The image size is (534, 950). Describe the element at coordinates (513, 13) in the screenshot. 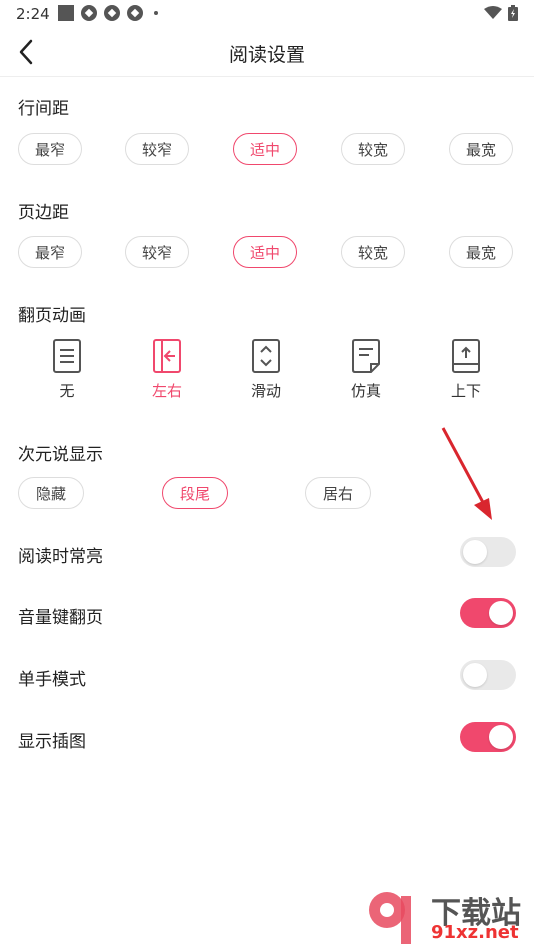

I see `battery-icon` at that location.